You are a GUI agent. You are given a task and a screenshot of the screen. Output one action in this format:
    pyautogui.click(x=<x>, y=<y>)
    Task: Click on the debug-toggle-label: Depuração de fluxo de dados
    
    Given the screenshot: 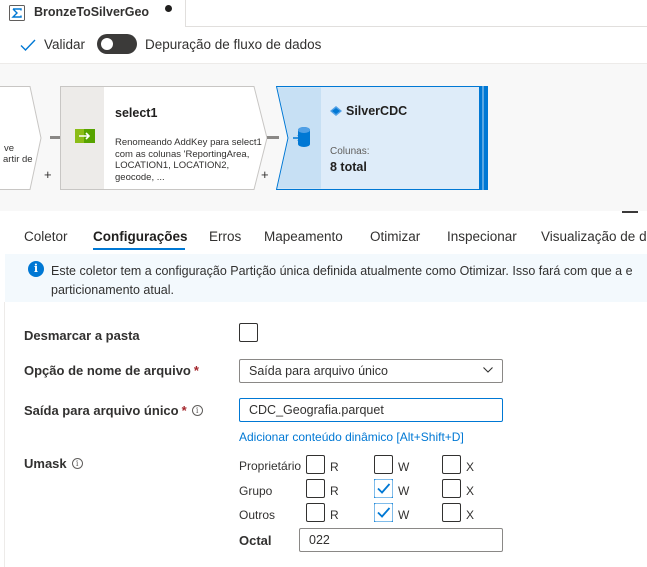 What is the action you would take?
    pyautogui.click(x=233, y=44)
    